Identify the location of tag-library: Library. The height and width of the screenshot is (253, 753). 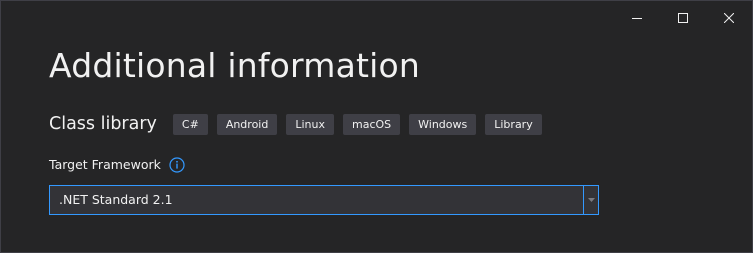
(513, 124).